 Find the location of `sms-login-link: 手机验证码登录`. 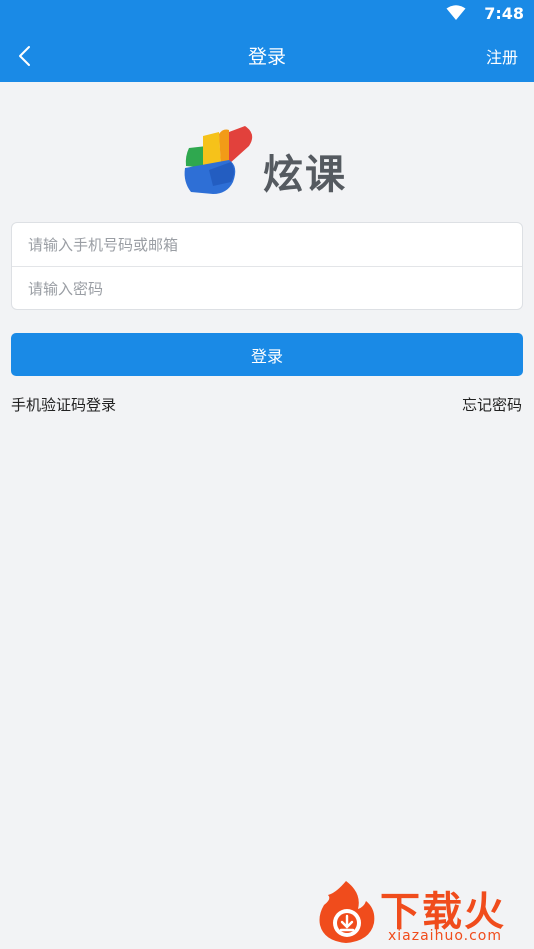

sms-login-link: 手机验证码登录 is located at coordinates (63, 404).